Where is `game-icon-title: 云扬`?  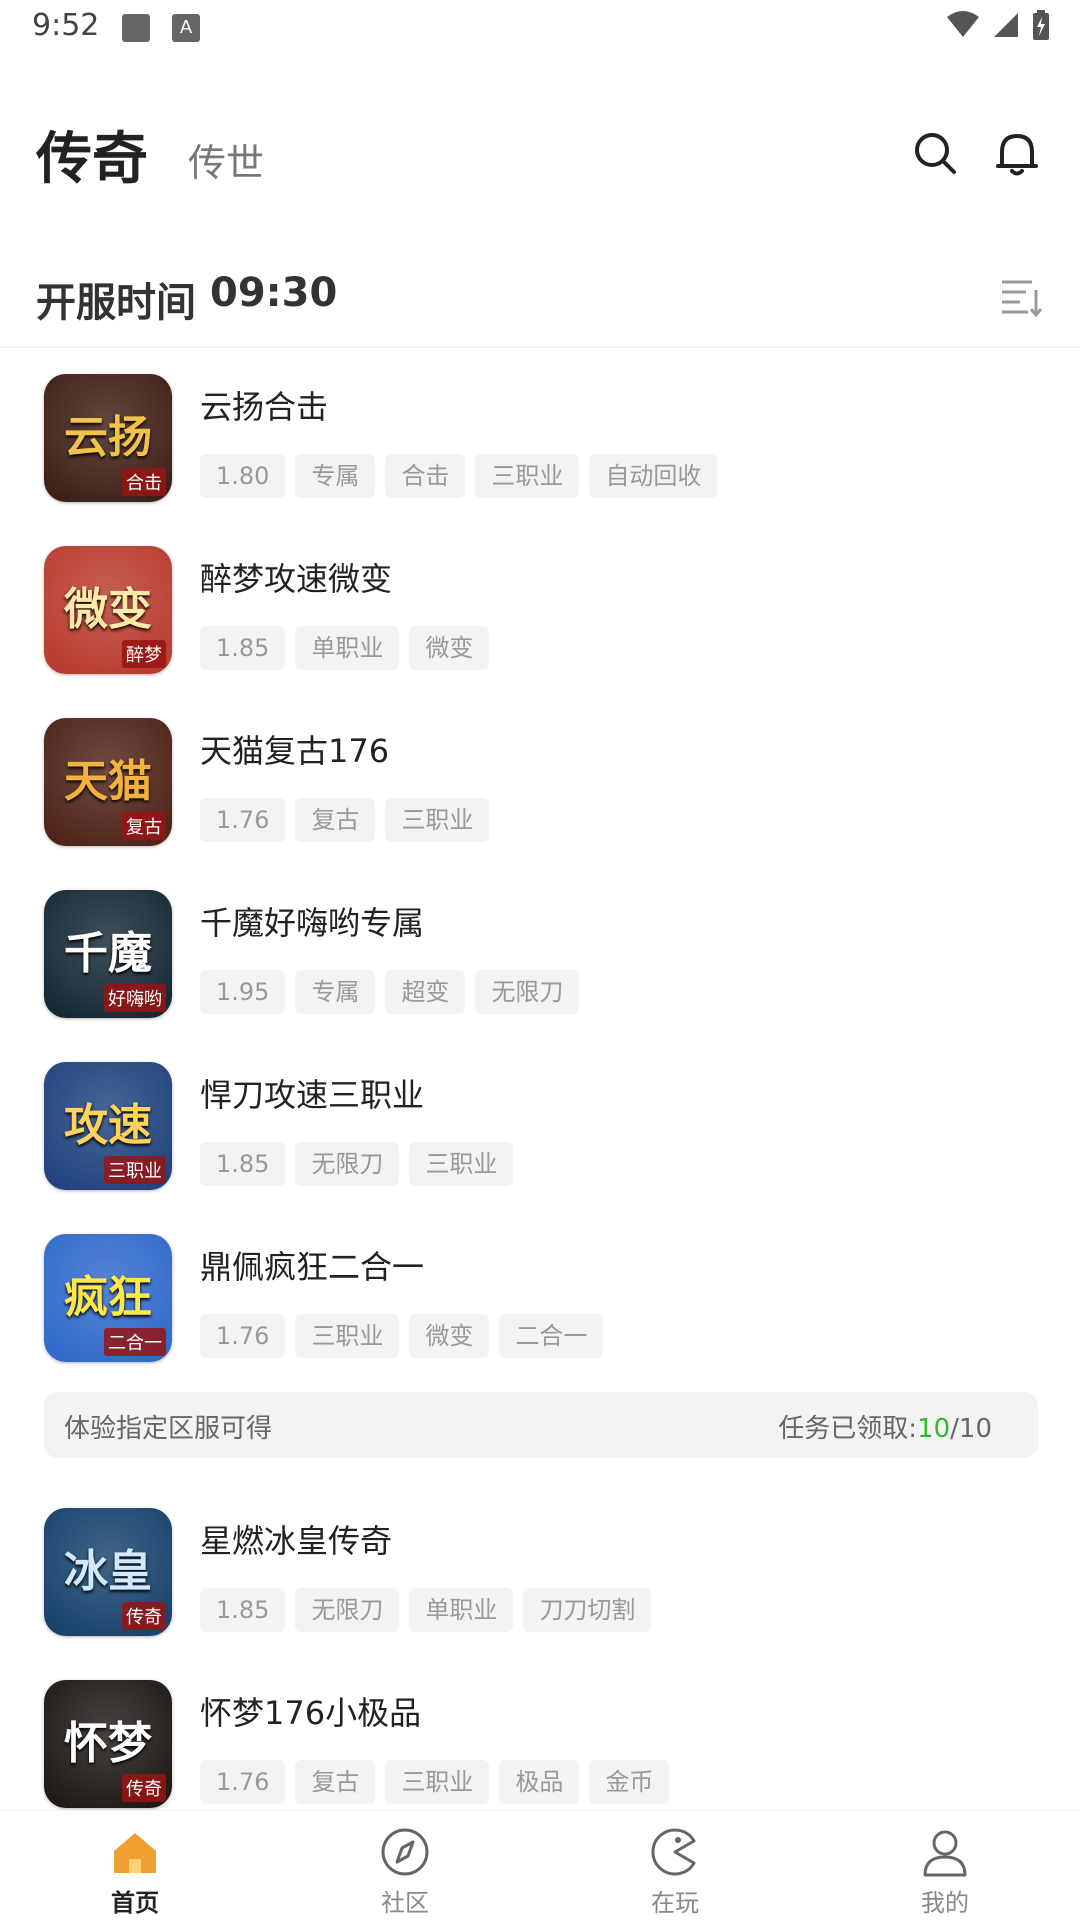
game-icon-title: 云扬 is located at coordinates (108, 437).